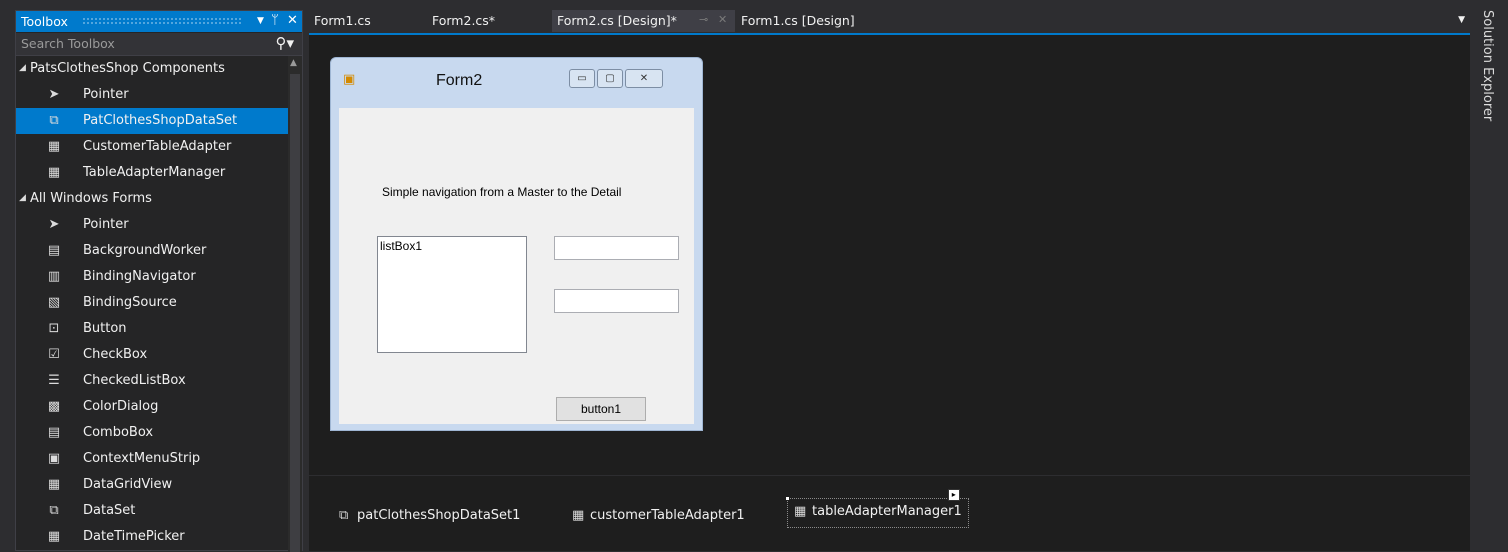 The image size is (1508, 552). Describe the element at coordinates (91, 198) in the screenshot. I see `toolbox-item-label: All Windows Forms` at that location.